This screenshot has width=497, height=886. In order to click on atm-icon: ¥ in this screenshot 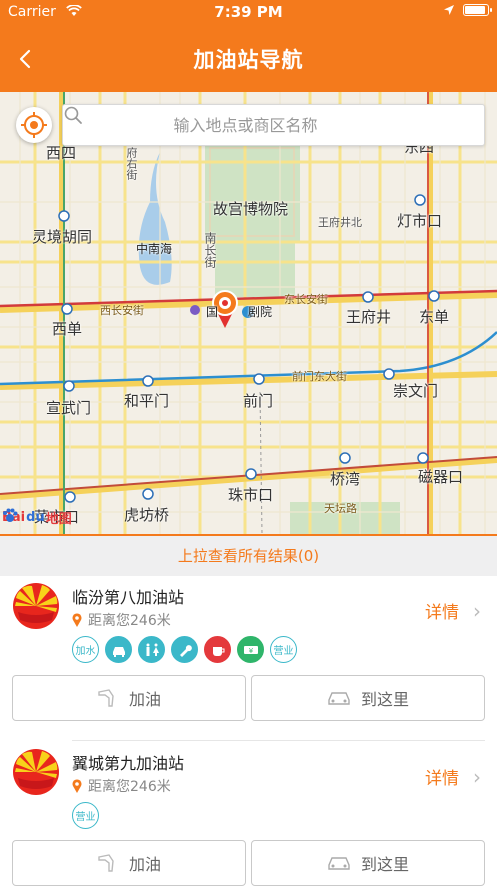, I will do `click(250, 649)`.